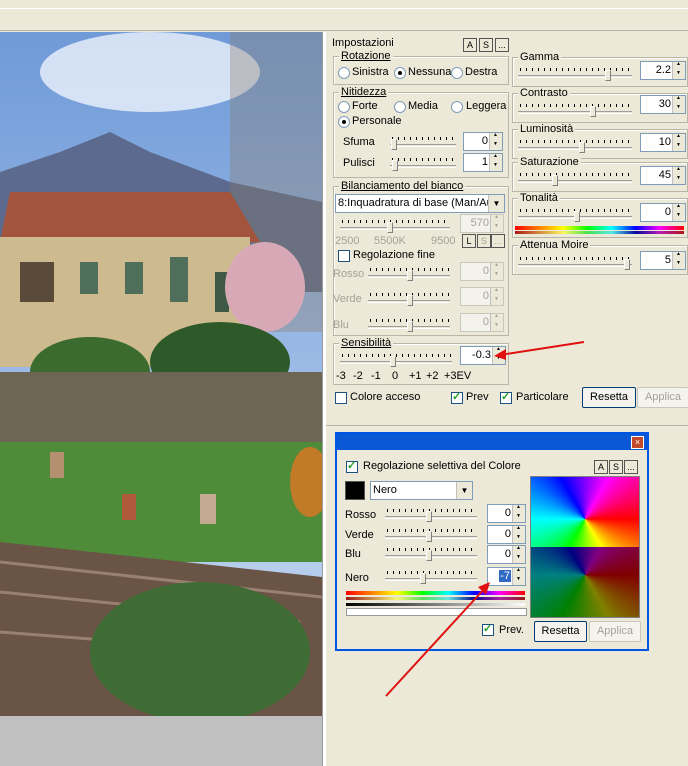 The image size is (688, 766). What do you see at coordinates (542, 348) in the screenshot?
I see `arrow-sensitivity-line` at bounding box center [542, 348].